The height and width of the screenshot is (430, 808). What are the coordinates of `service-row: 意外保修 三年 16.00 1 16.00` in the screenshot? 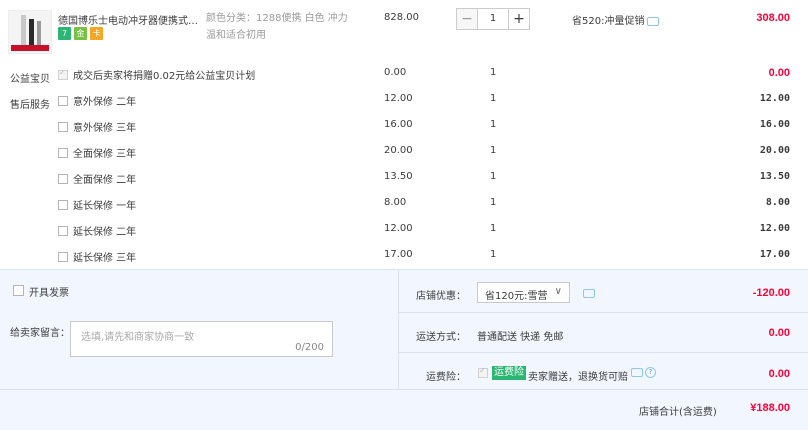 It's located at (404, 128).